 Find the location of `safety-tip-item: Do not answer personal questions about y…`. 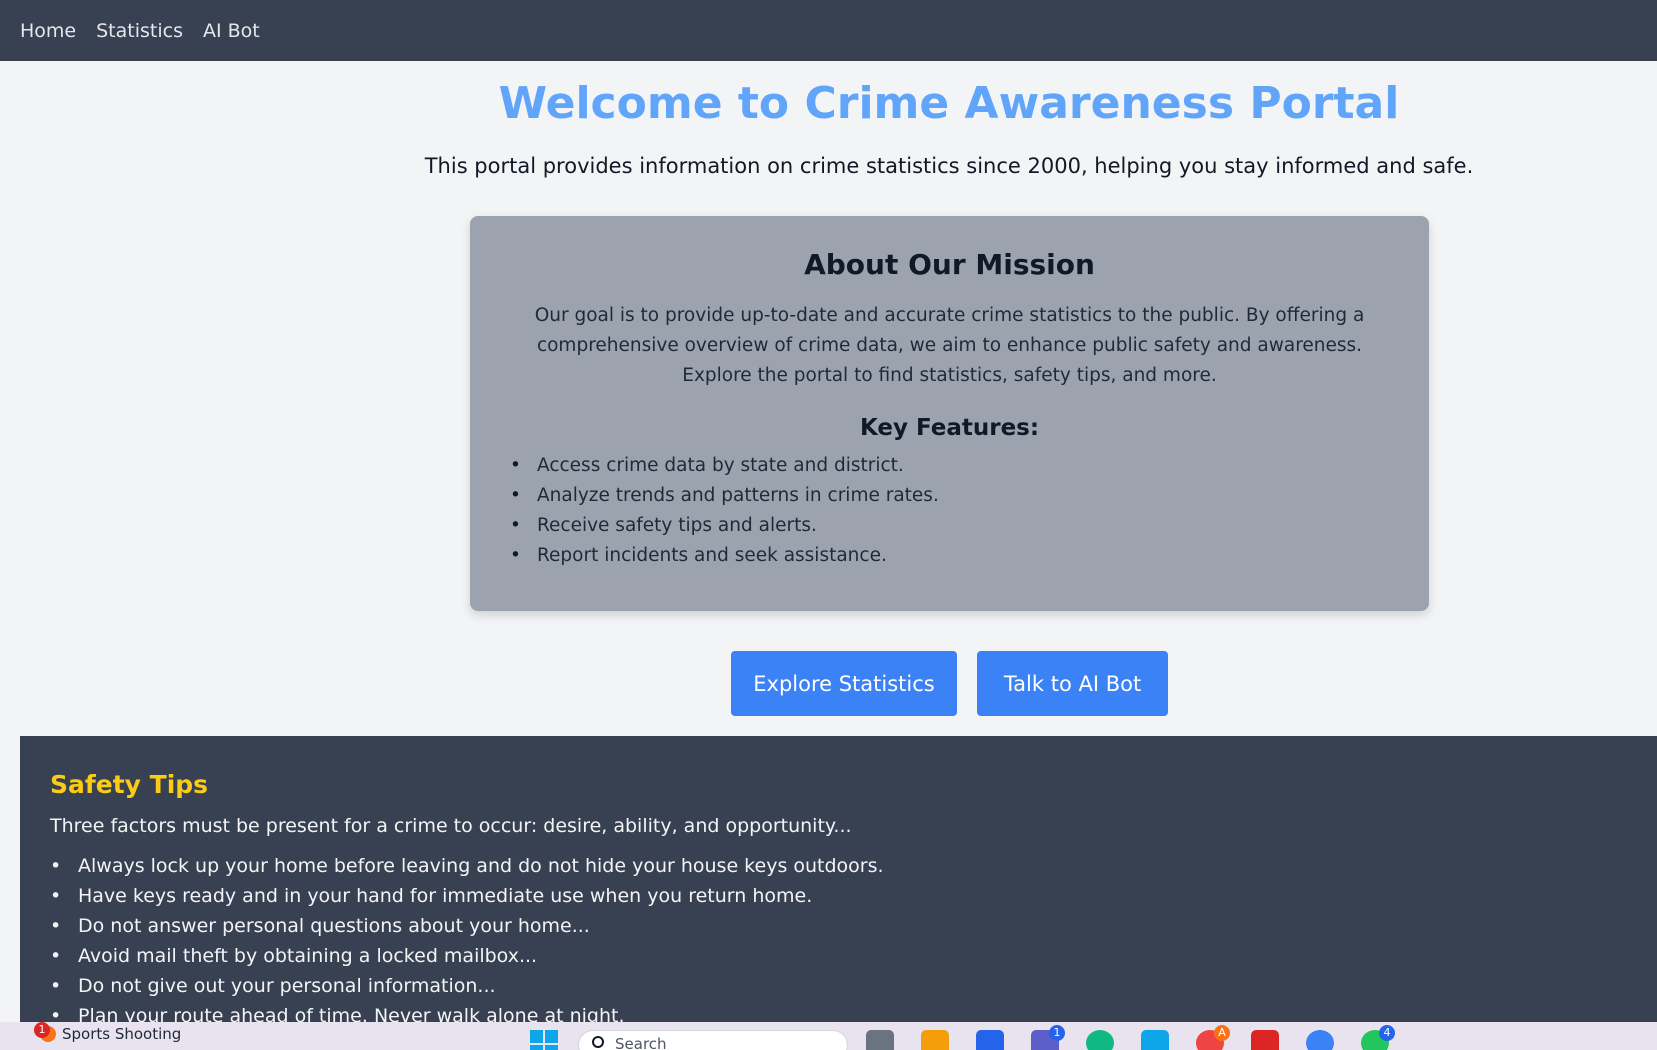

safety-tip-item: Do not answer personal questions about y… is located at coordinates (838, 926).